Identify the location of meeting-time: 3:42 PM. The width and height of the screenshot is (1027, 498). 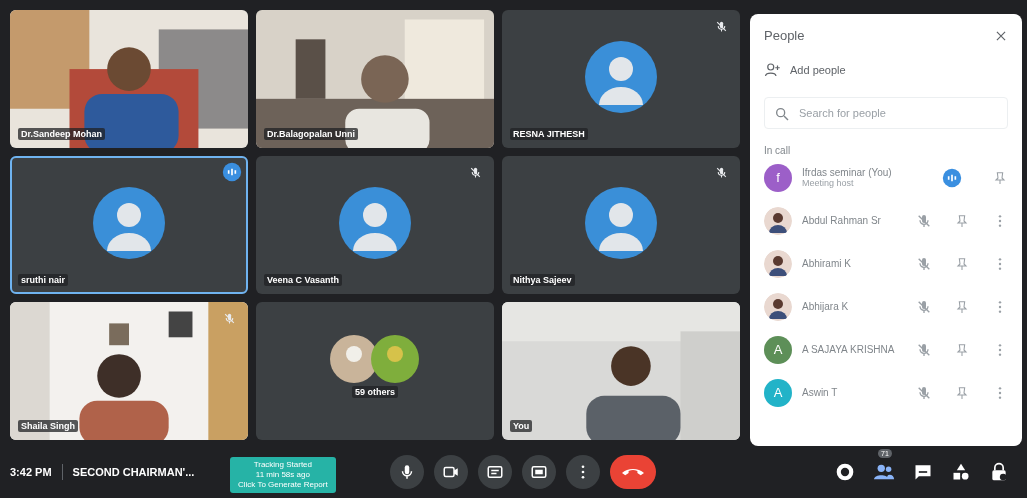
(31, 472).